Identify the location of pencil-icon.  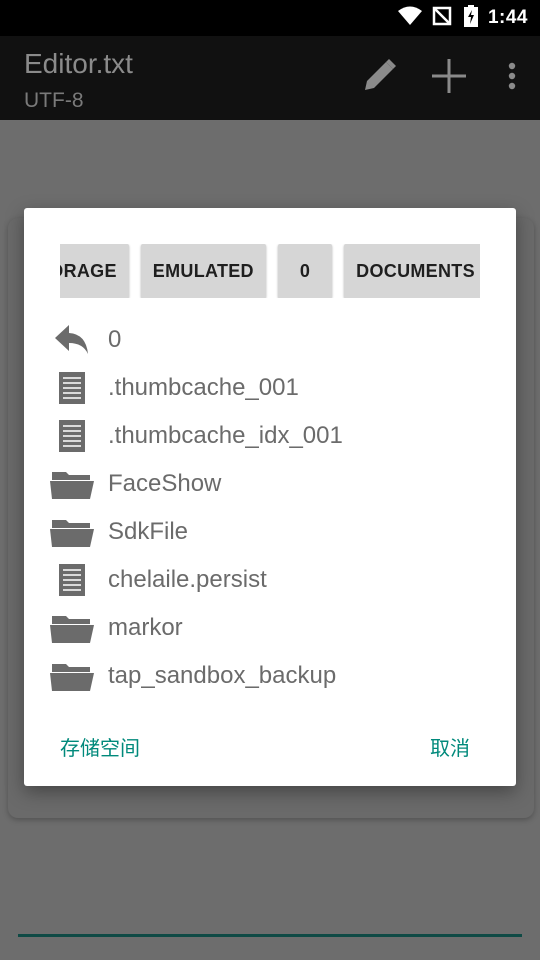
(379, 78).